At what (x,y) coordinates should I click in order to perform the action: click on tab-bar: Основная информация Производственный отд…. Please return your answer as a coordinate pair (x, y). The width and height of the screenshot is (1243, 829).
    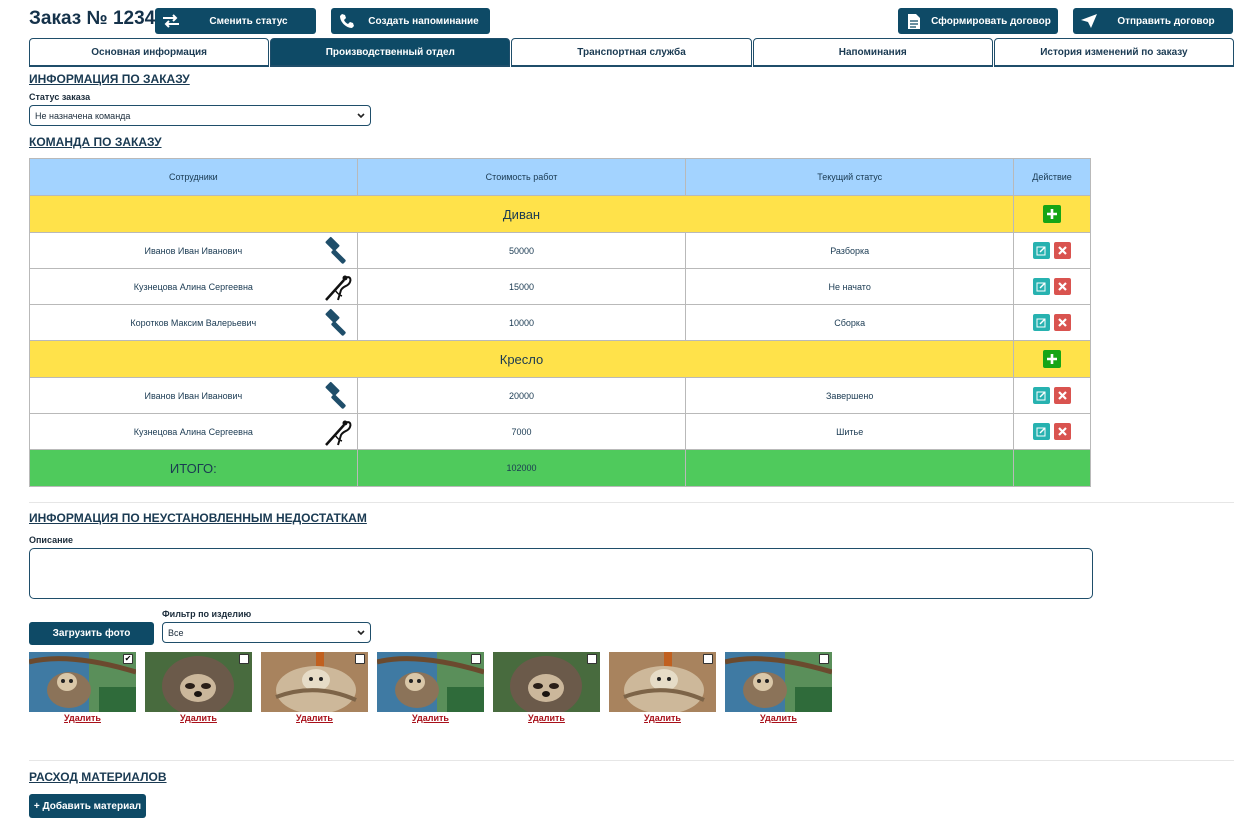
    Looking at the image, I should click on (632, 52).